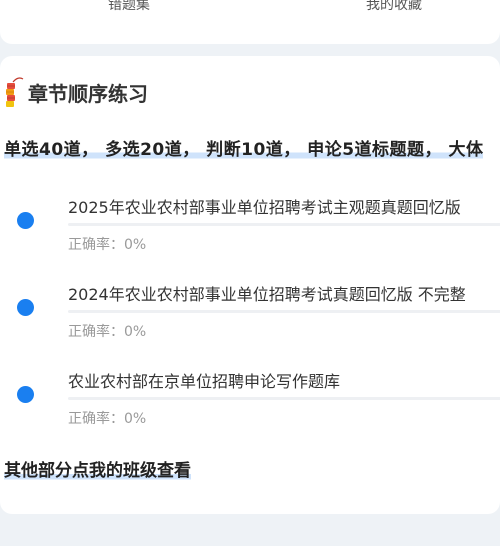  Describe the element at coordinates (250, 404) in the screenshot. I see `list-item: 农业农村部在京单位招聘申论写作题库 正确率：0%` at that location.